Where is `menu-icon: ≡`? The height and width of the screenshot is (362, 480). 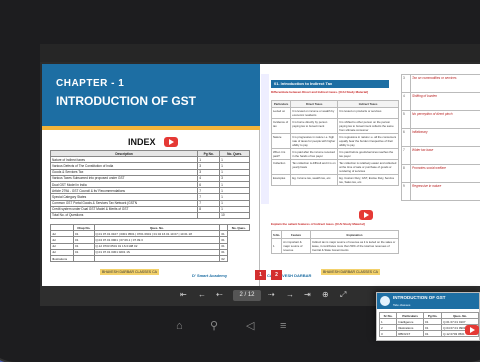 menu-icon: ≡ is located at coordinates (283, 326).